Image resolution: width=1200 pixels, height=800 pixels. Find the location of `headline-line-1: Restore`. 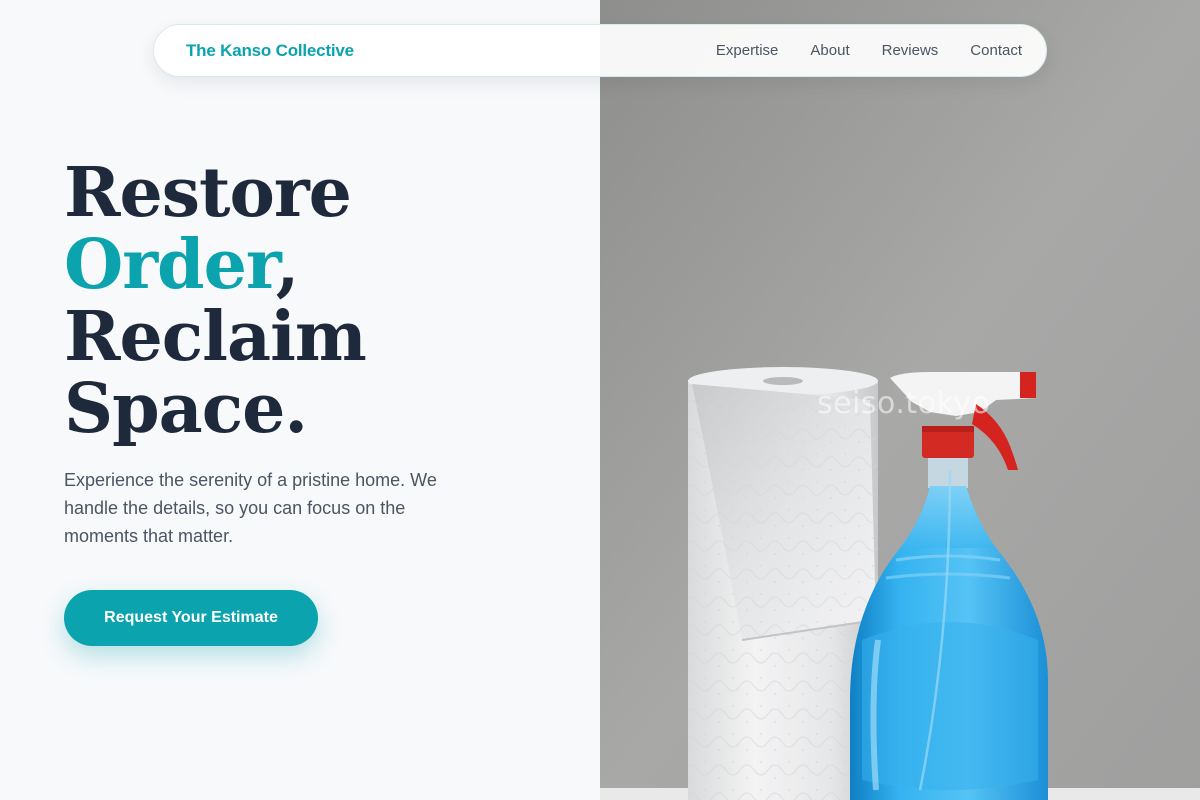

headline-line-1: Restore is located at coordinates (208, 193).